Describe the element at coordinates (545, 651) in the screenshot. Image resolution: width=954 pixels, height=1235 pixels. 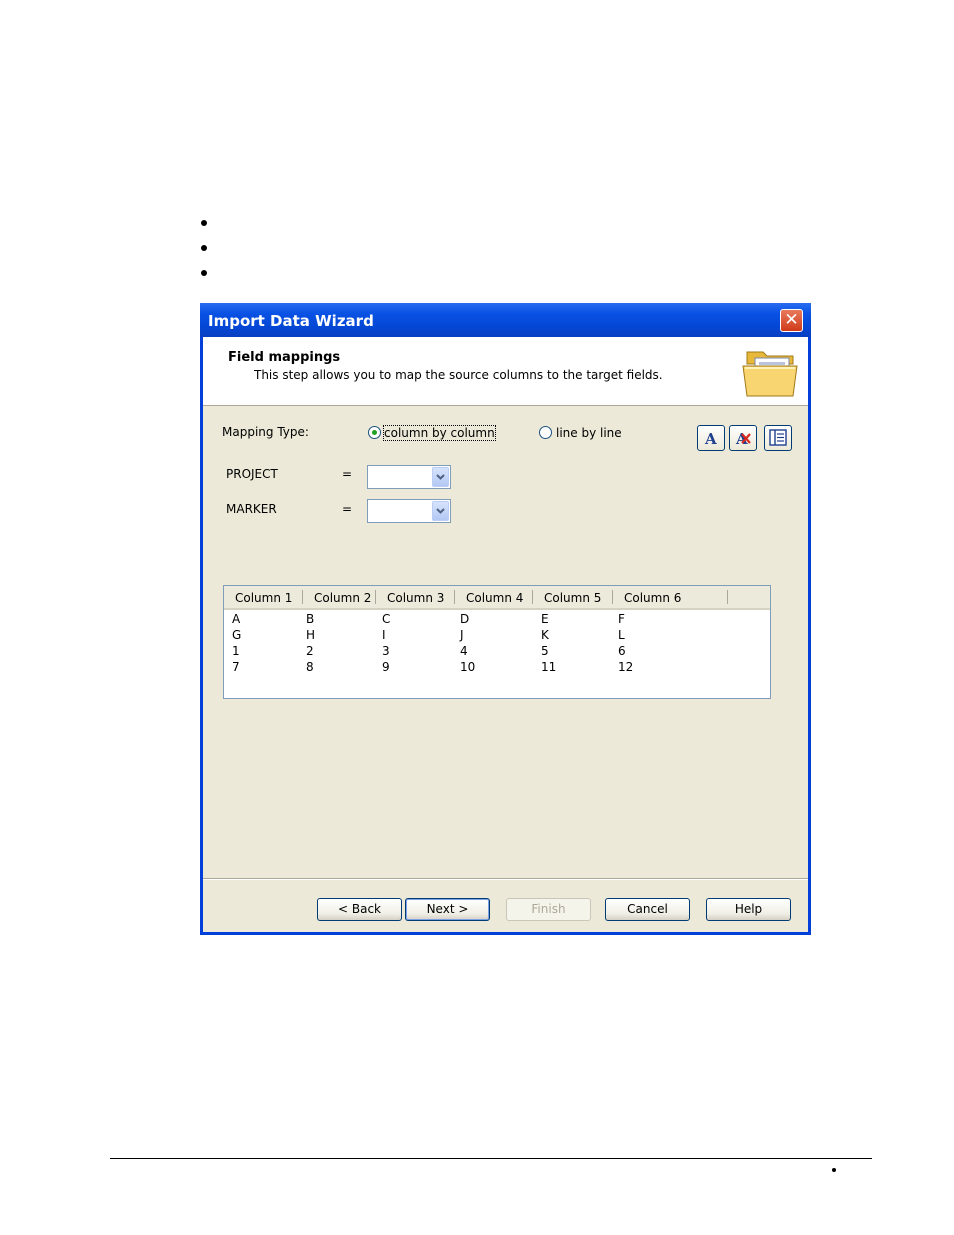
I see `grid-cell: 5` at that location.